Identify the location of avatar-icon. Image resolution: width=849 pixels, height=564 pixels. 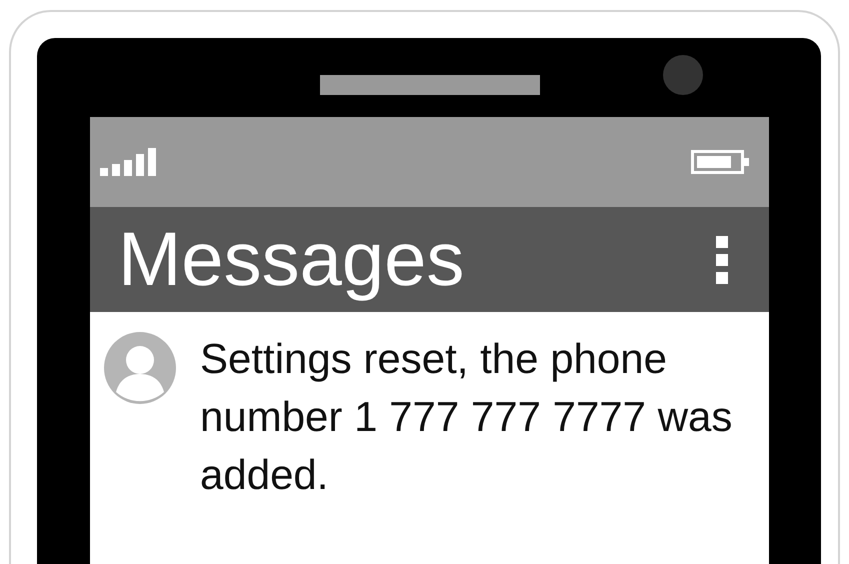
(140, 368).